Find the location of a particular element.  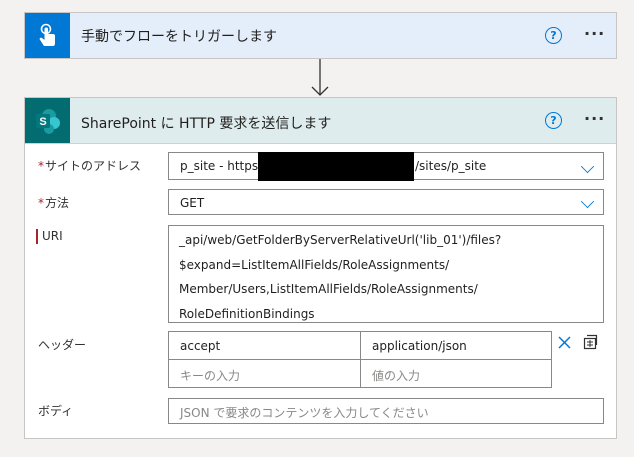

sharepoint-icon: S is located at coordinates (47, 121).